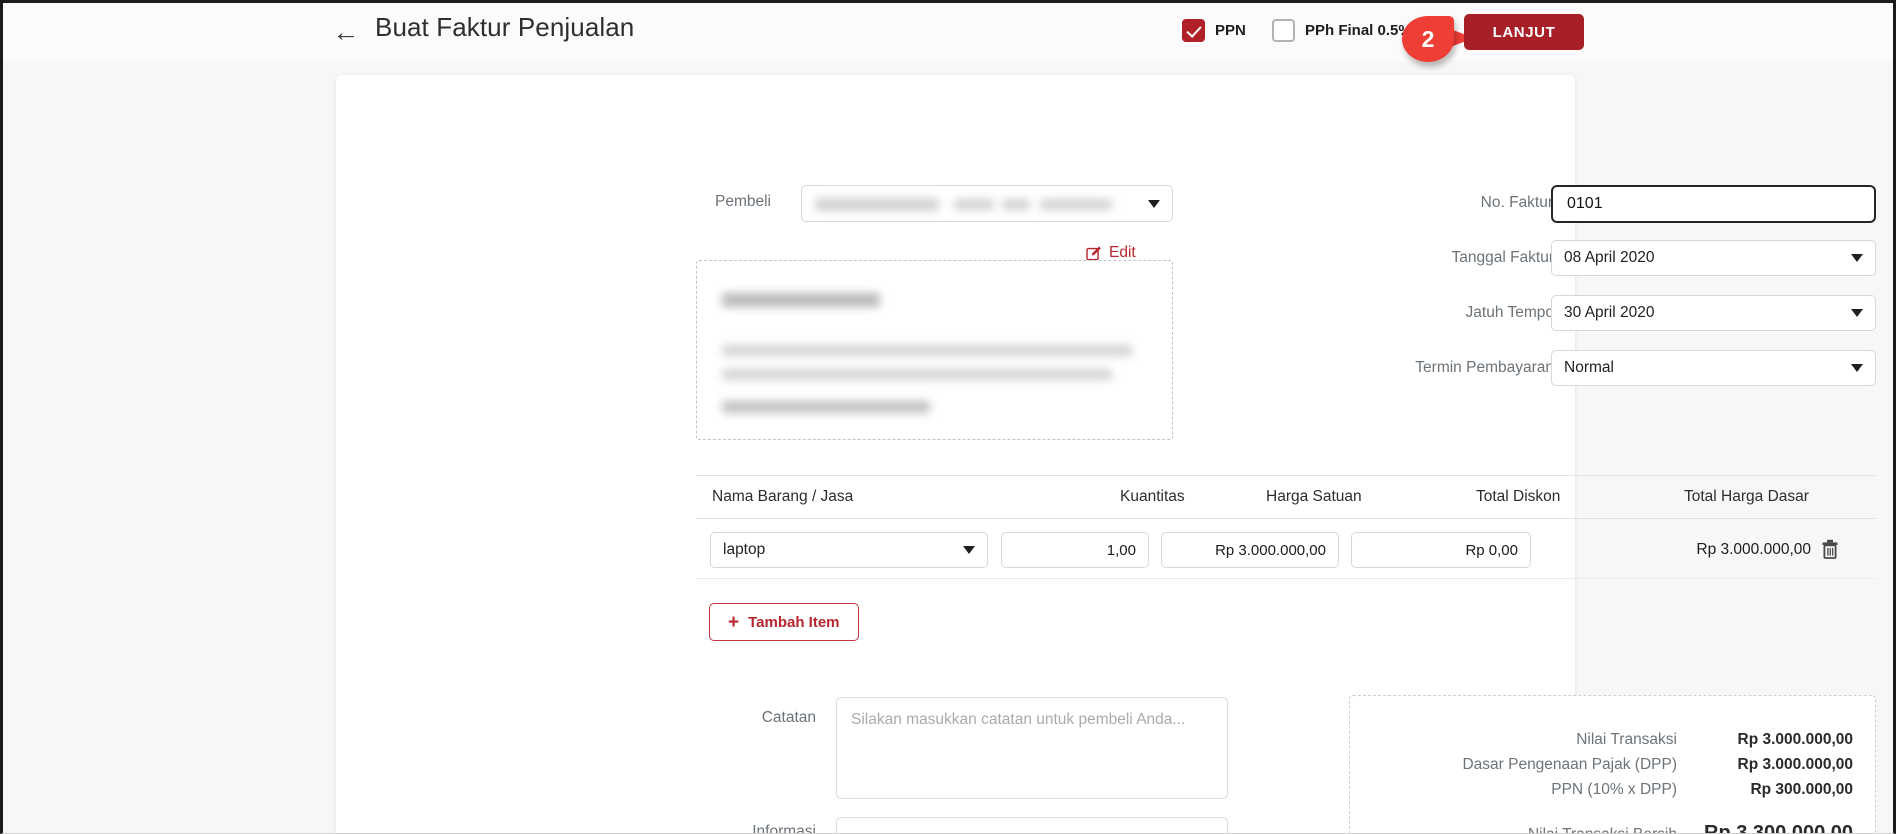 This screenshot has height=834, width=1896. What do you see at coordinates (1250, 550) in the screenshot?
I see `item-unit-price-input` at bounding box center [1250, 550].